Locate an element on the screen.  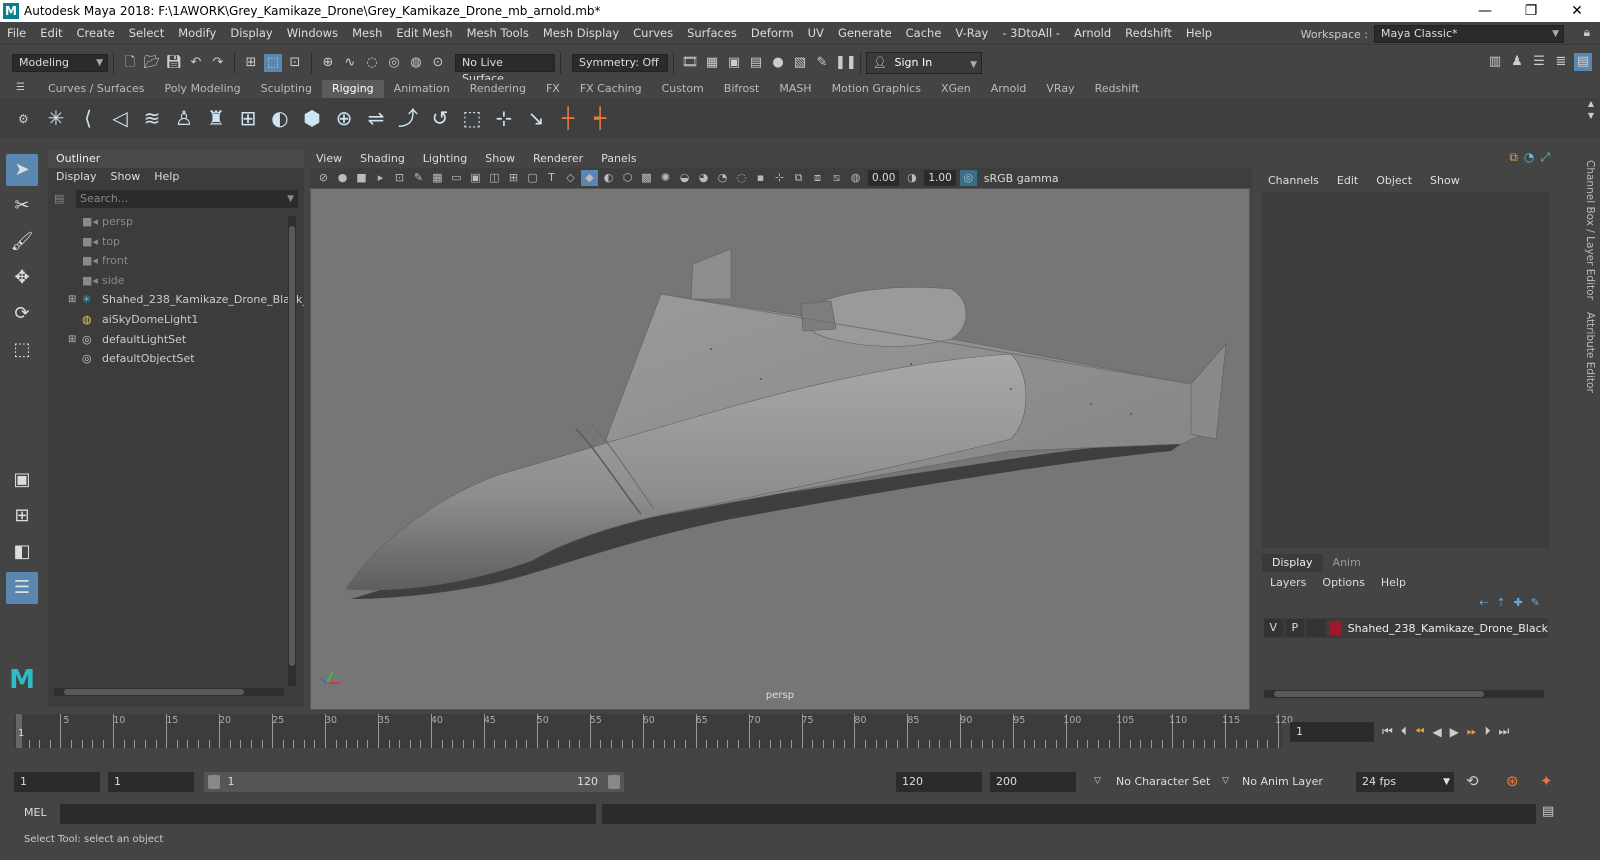
snap-point-icon: ◌ is located at coordinates (372, 63).